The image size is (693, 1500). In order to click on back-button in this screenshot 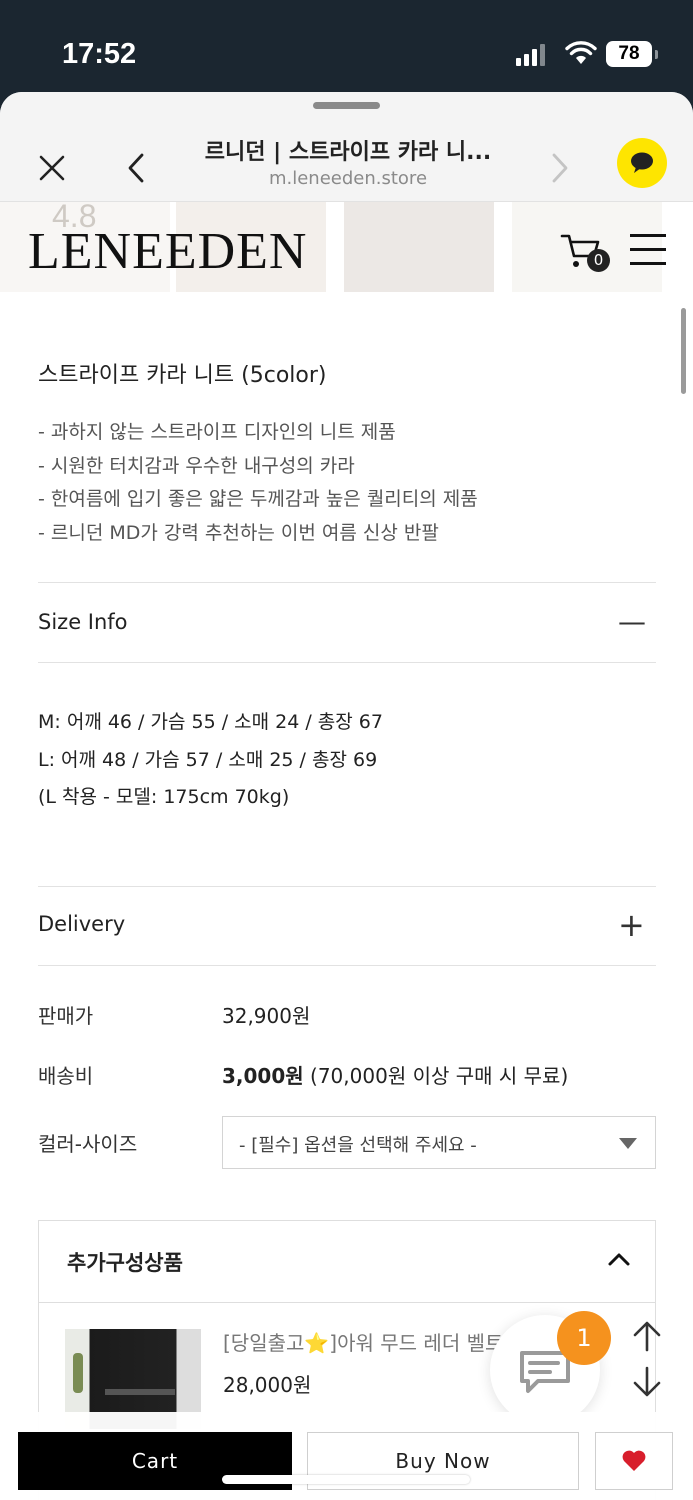, I will do `click(136, 168)`.